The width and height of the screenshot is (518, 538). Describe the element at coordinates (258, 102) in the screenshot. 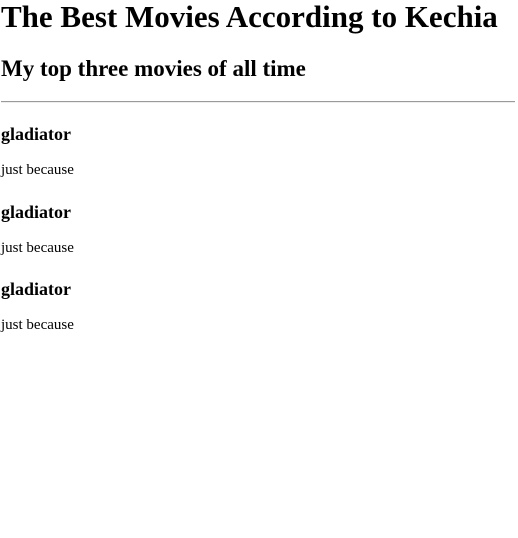

I see `divider` at that location.